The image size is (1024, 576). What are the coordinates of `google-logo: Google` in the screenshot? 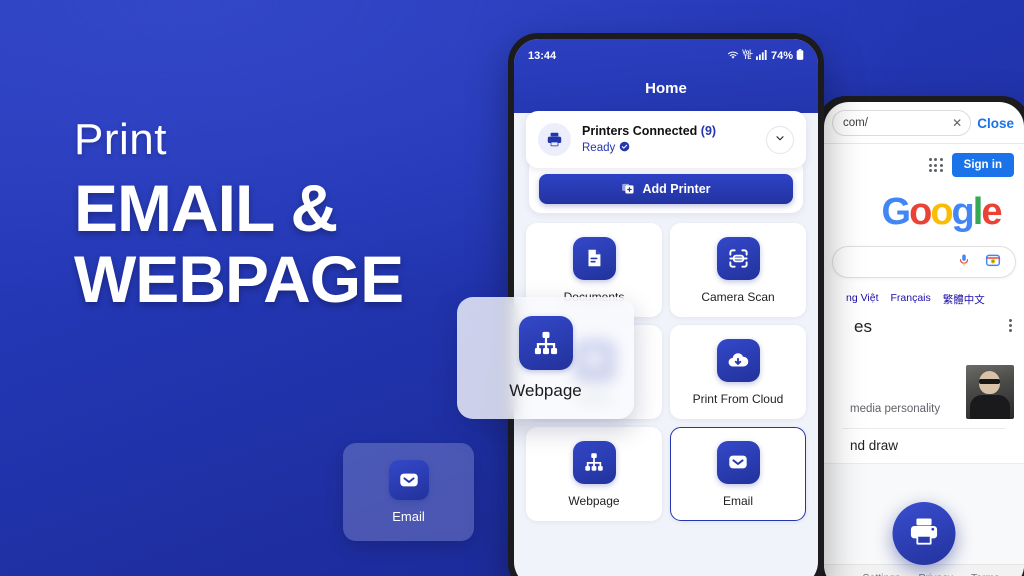 It's located at (924, 212).